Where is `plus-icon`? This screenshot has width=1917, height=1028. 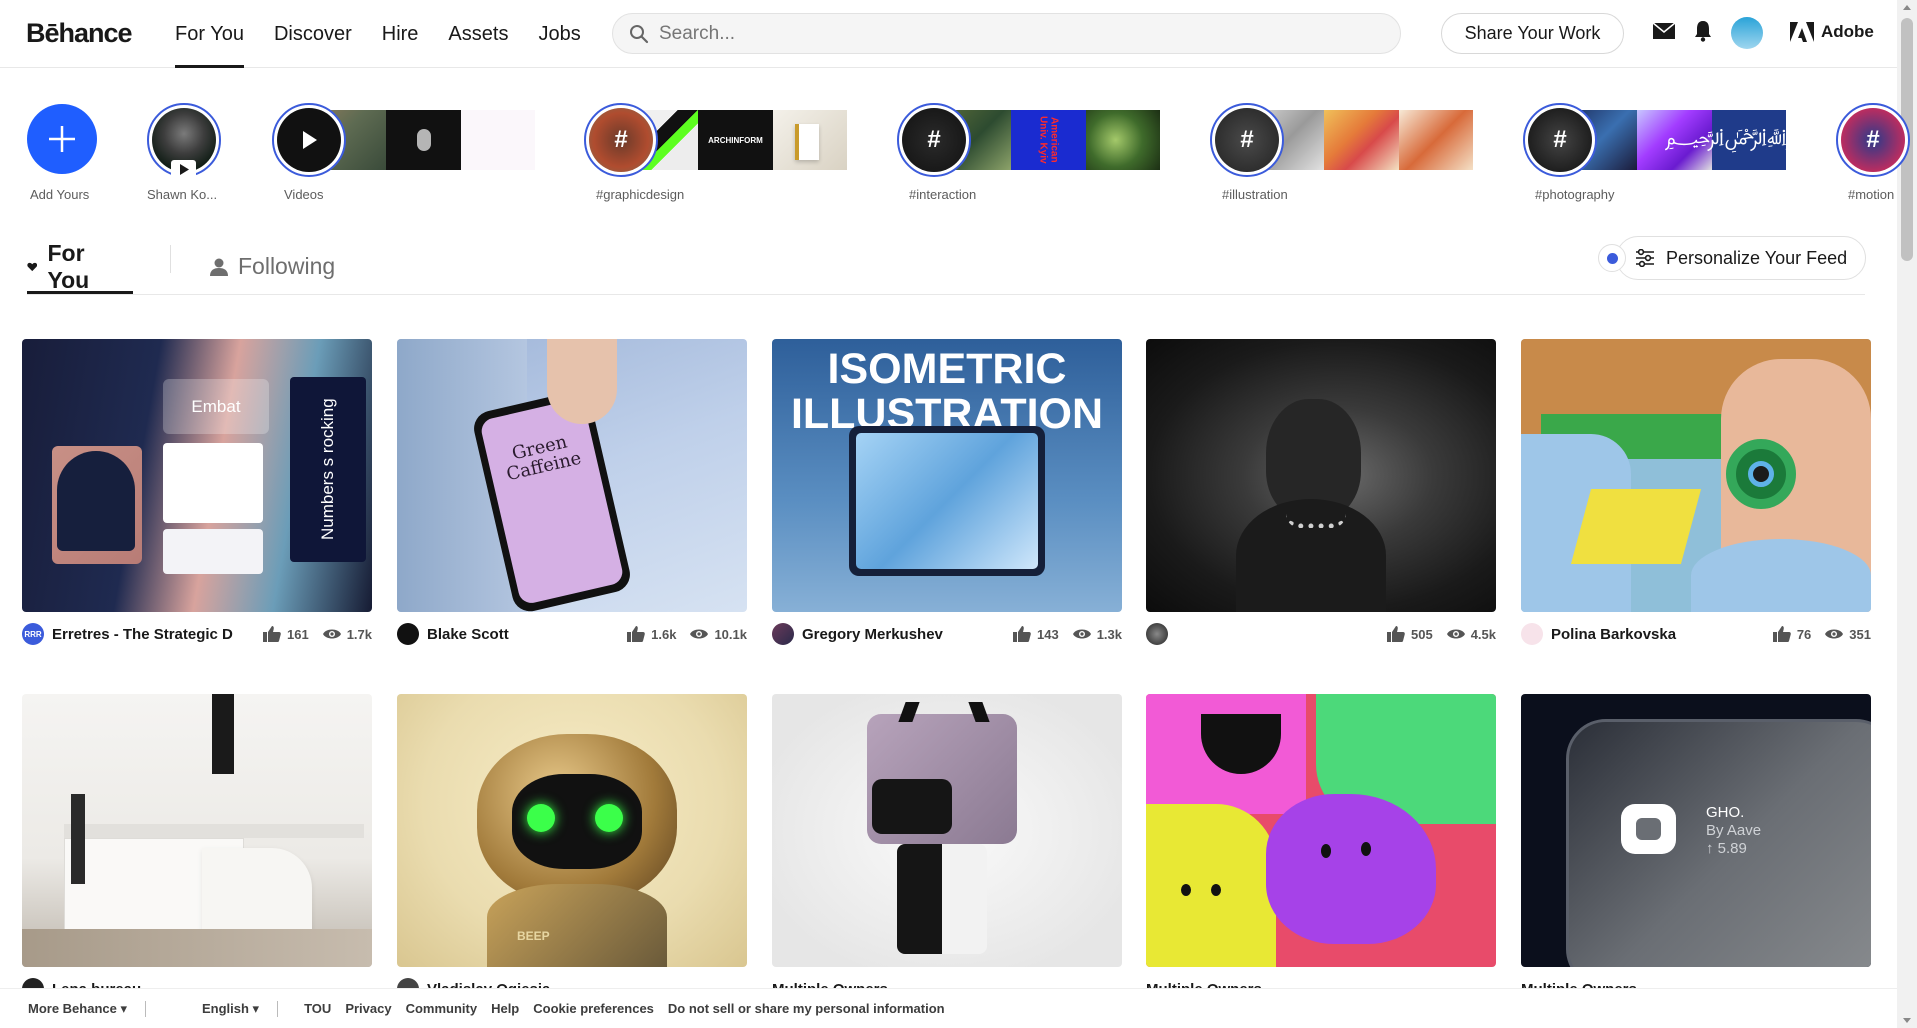
plus-icon is located at coordinates (62, 139).